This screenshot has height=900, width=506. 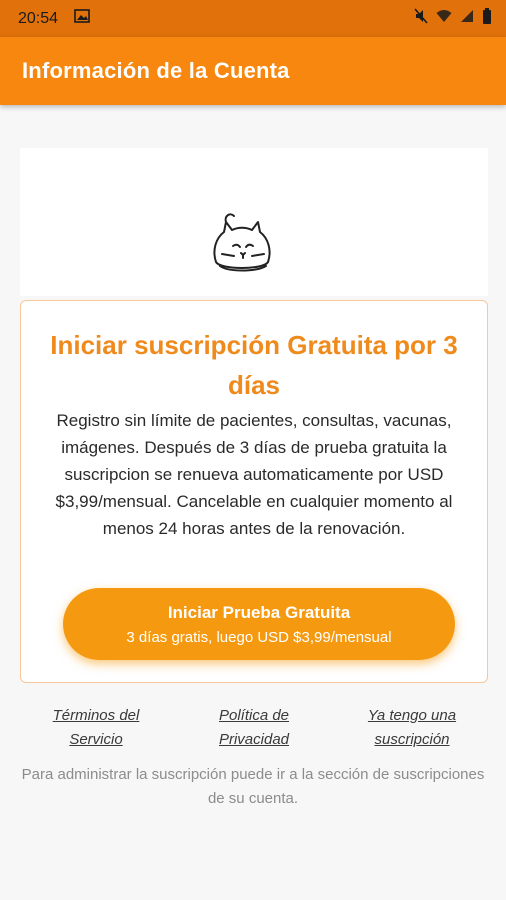 I want to click on privacy-link: Política de Privacidad, so click(x=254, y=728).